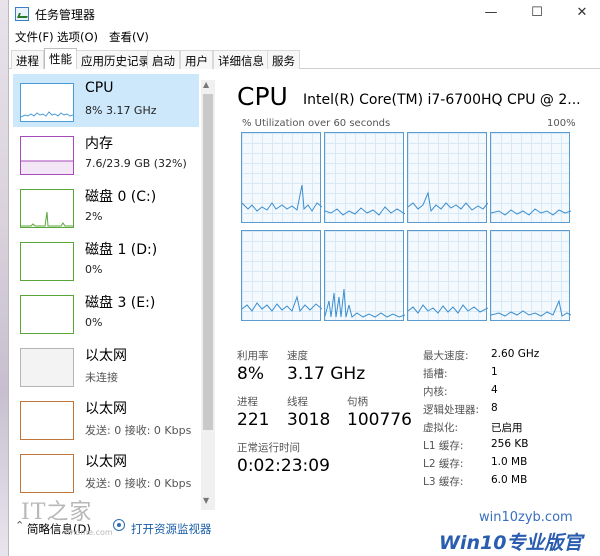 The height and width of the screenshot is (556, 600). I want to click on resource-name: 磁盘 1 (D:), so click(121, 250).